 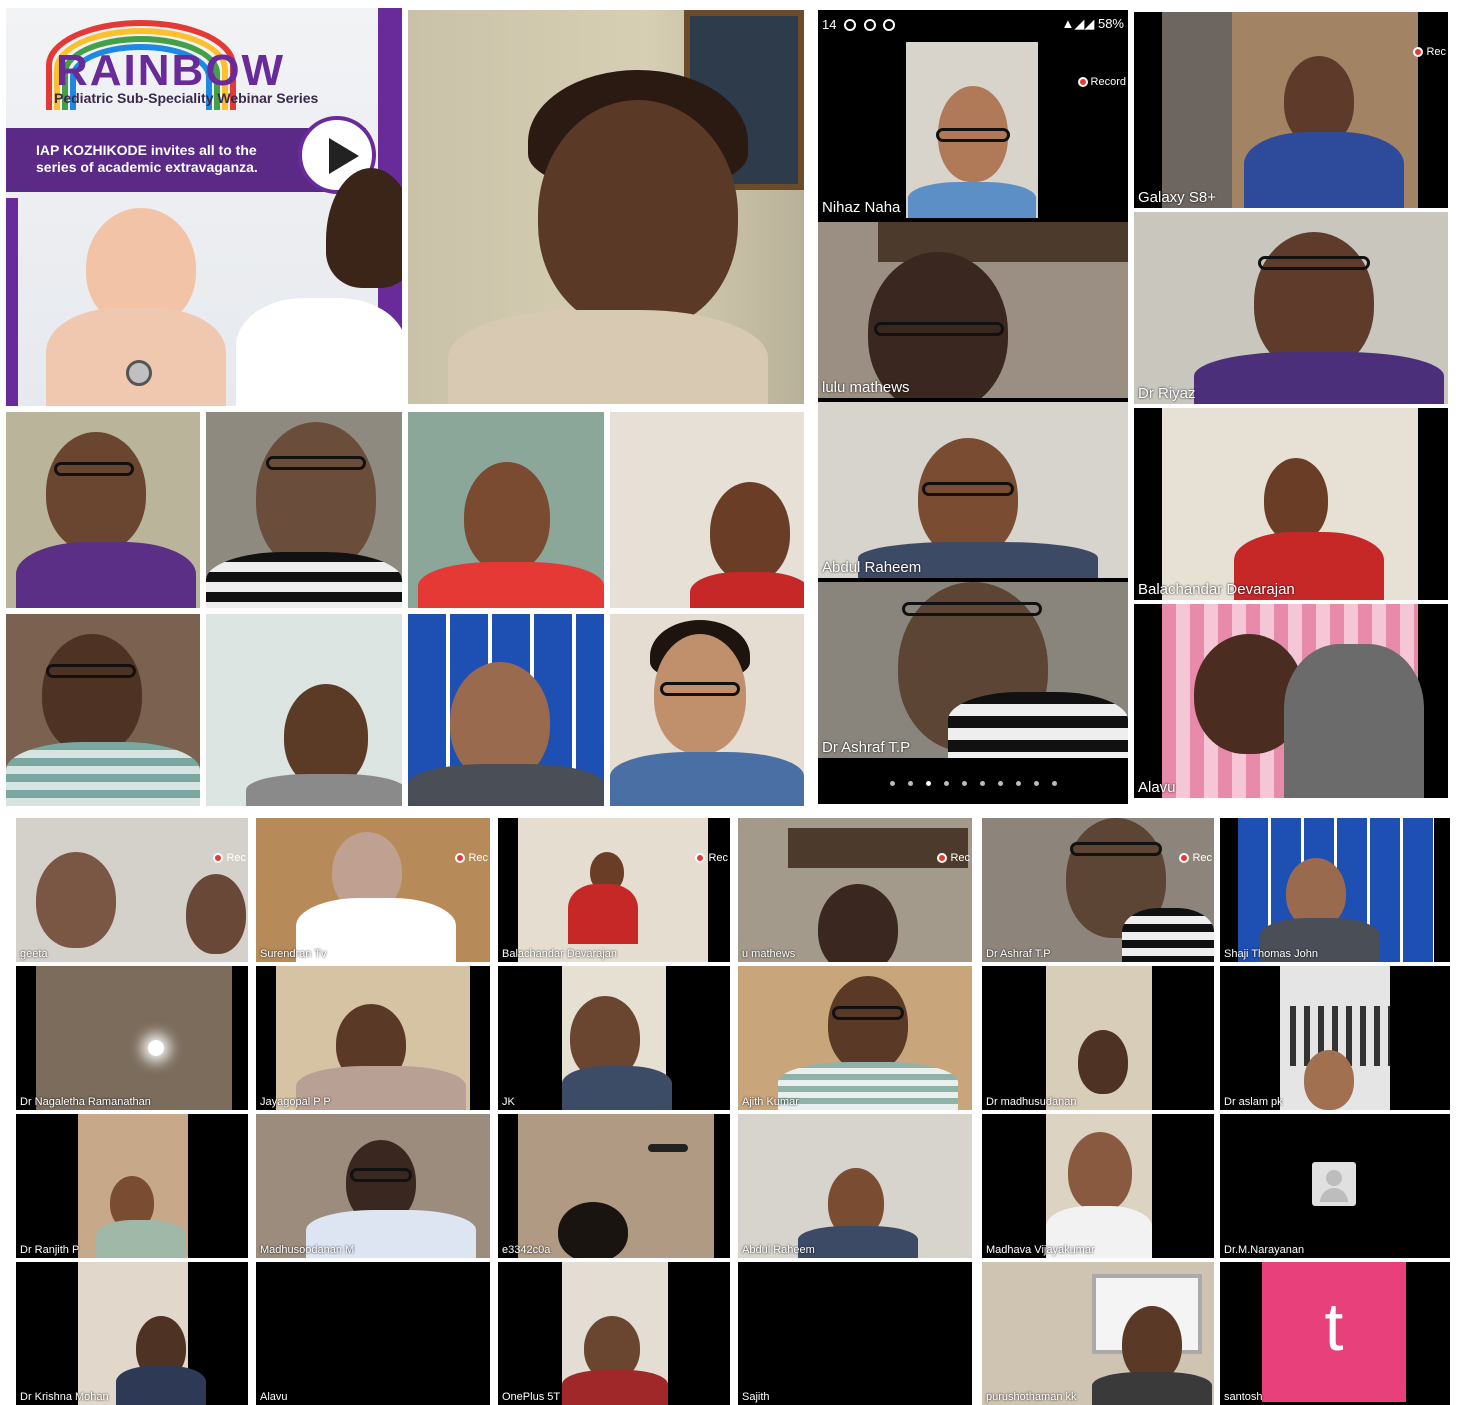 I want to click on video-tile: Dr Ranjith P, so click(x=132, y=1186).